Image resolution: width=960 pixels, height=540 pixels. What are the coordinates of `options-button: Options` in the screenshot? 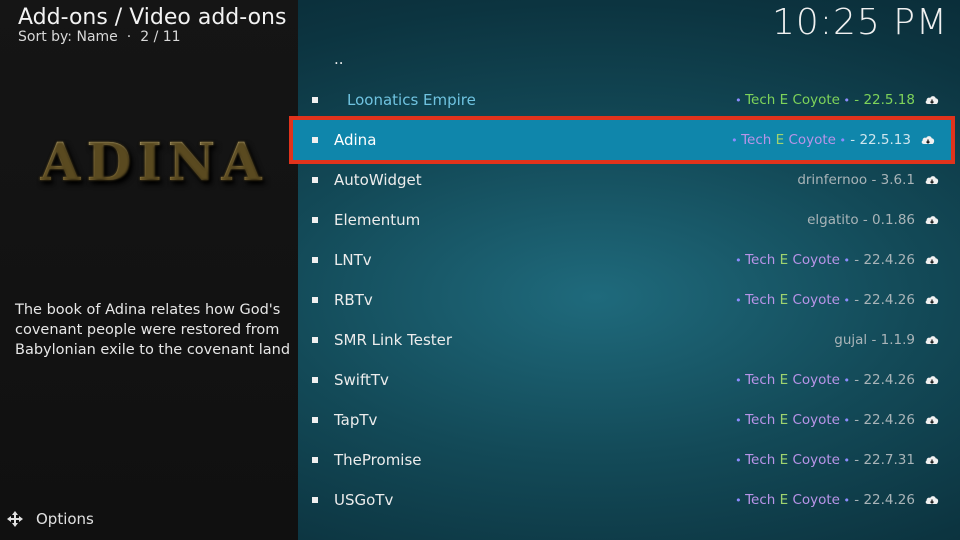 It's located at (50, 519).